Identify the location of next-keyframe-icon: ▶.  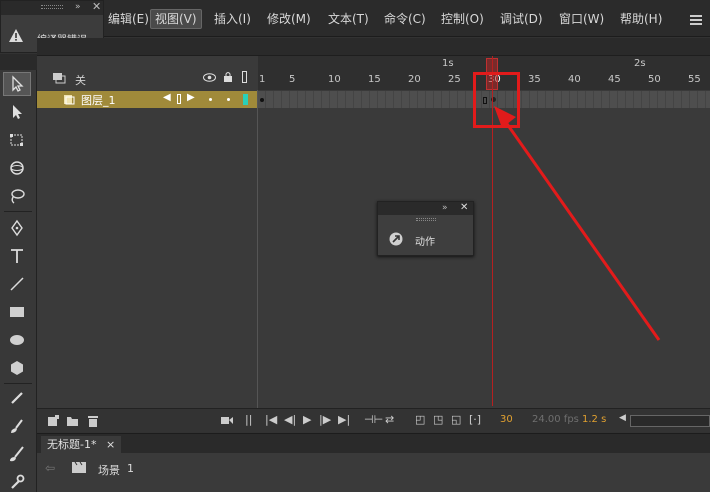
(191, 97).